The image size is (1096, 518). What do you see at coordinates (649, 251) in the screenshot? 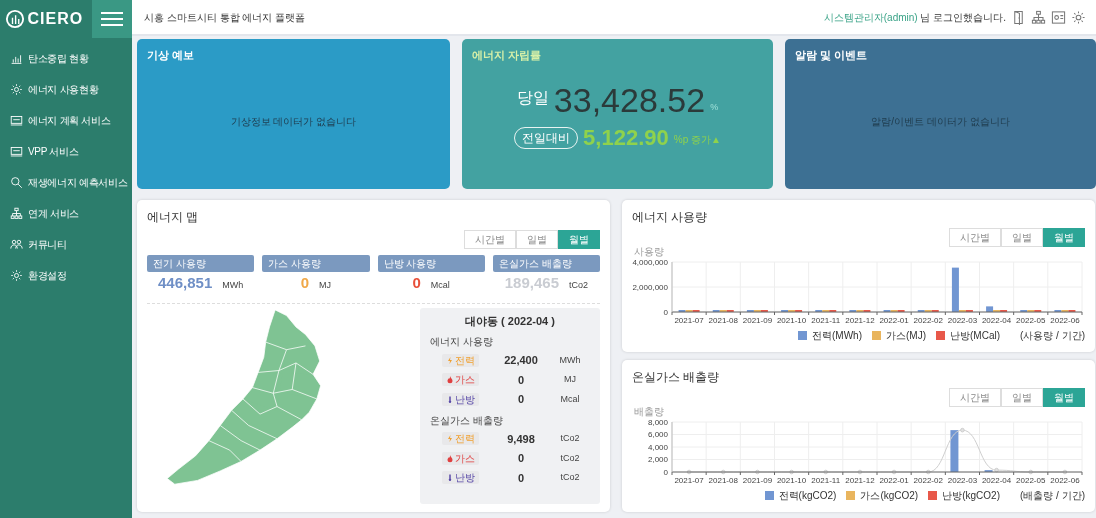
I see `axis-title: 사용량` at bounding box center [649, 251].